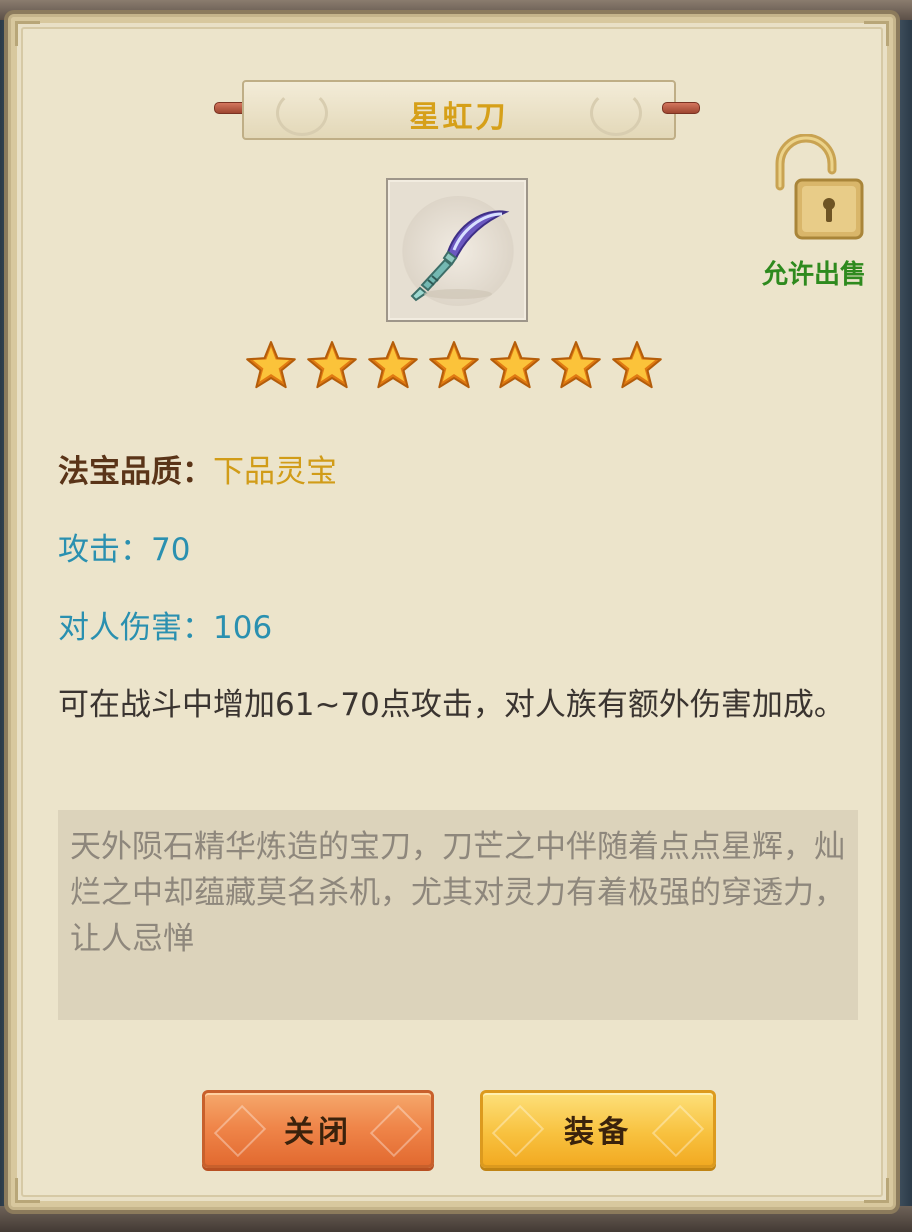  I want to click on item-title: 星虹刀, so click(459, 117).